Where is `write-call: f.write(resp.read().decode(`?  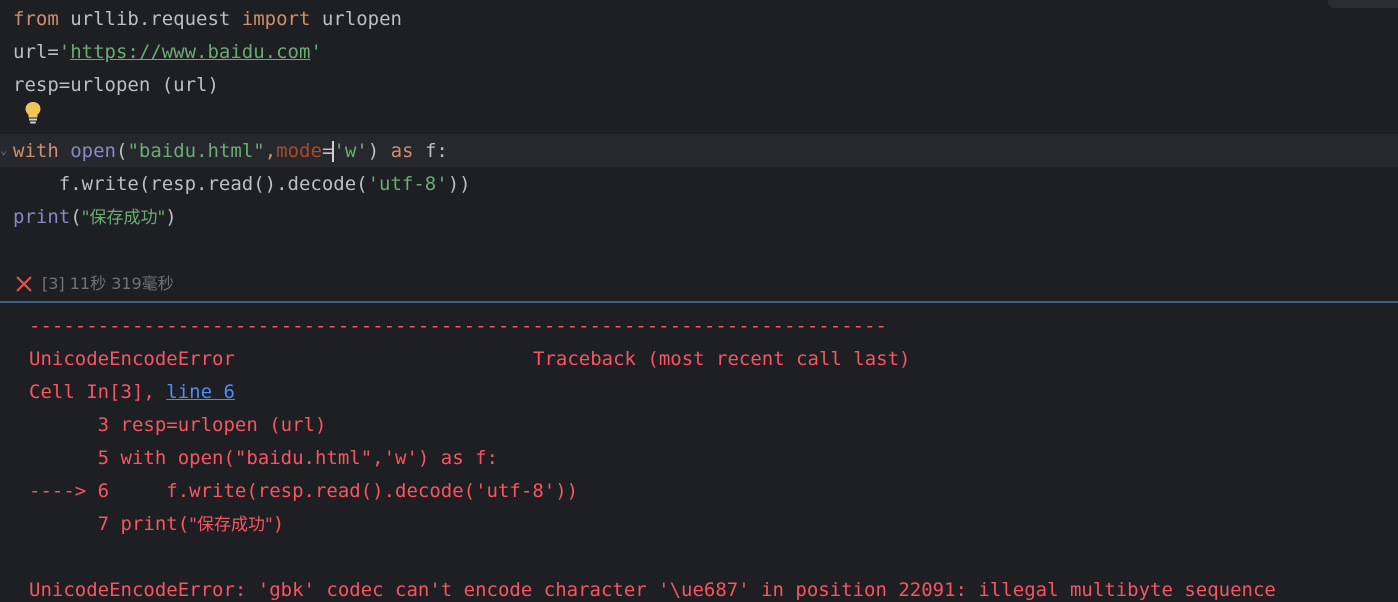
write-call: f.write(resp.read().decode( is located at coordinates (190, 184).